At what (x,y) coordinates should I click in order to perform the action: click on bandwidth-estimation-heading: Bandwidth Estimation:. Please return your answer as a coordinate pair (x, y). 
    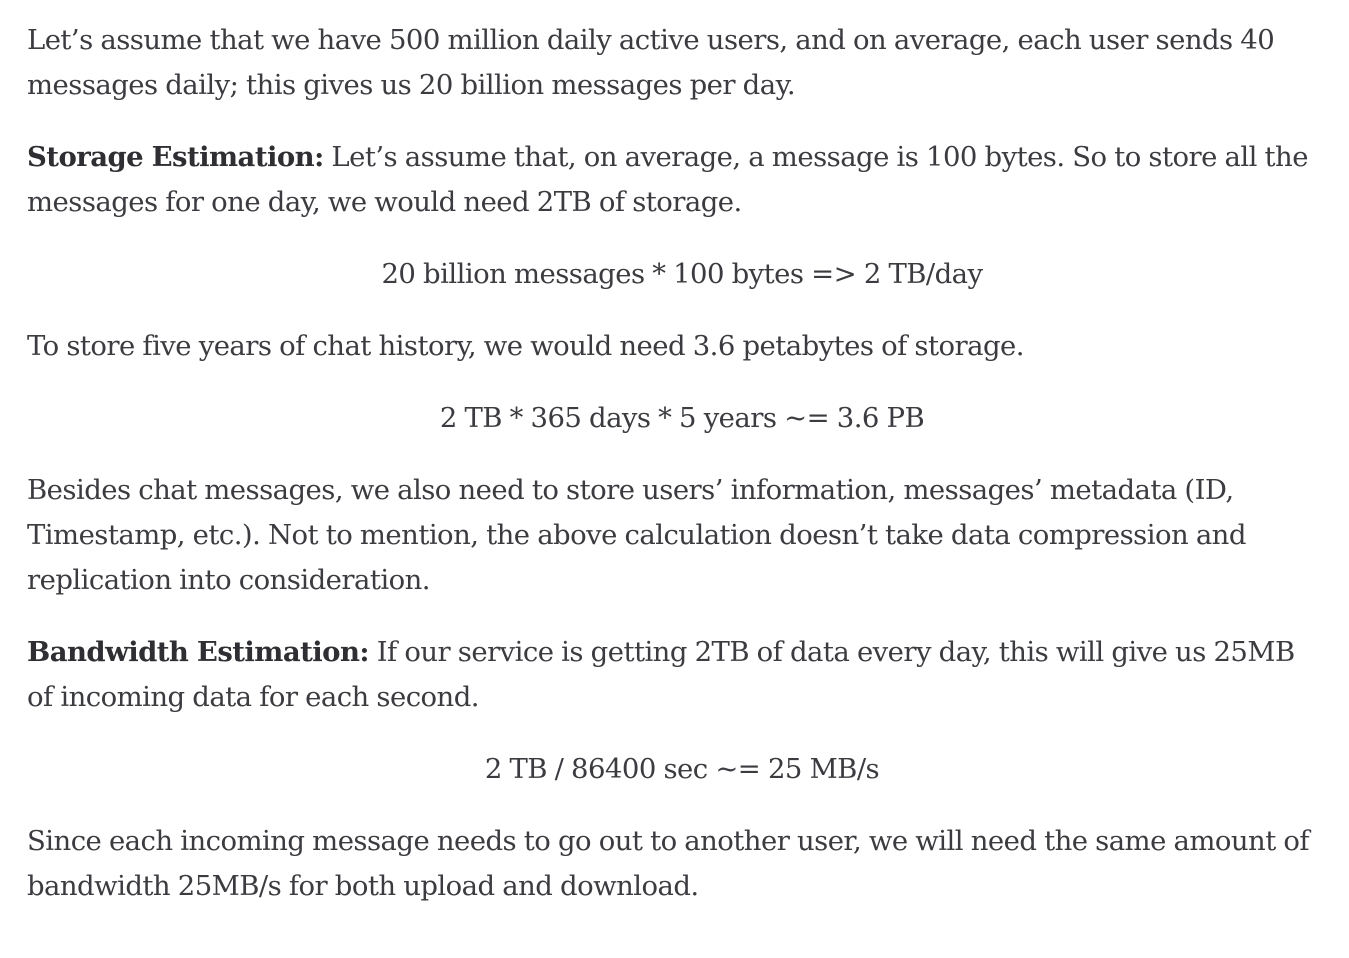
    Looking at the image, I should click on (198, 652).